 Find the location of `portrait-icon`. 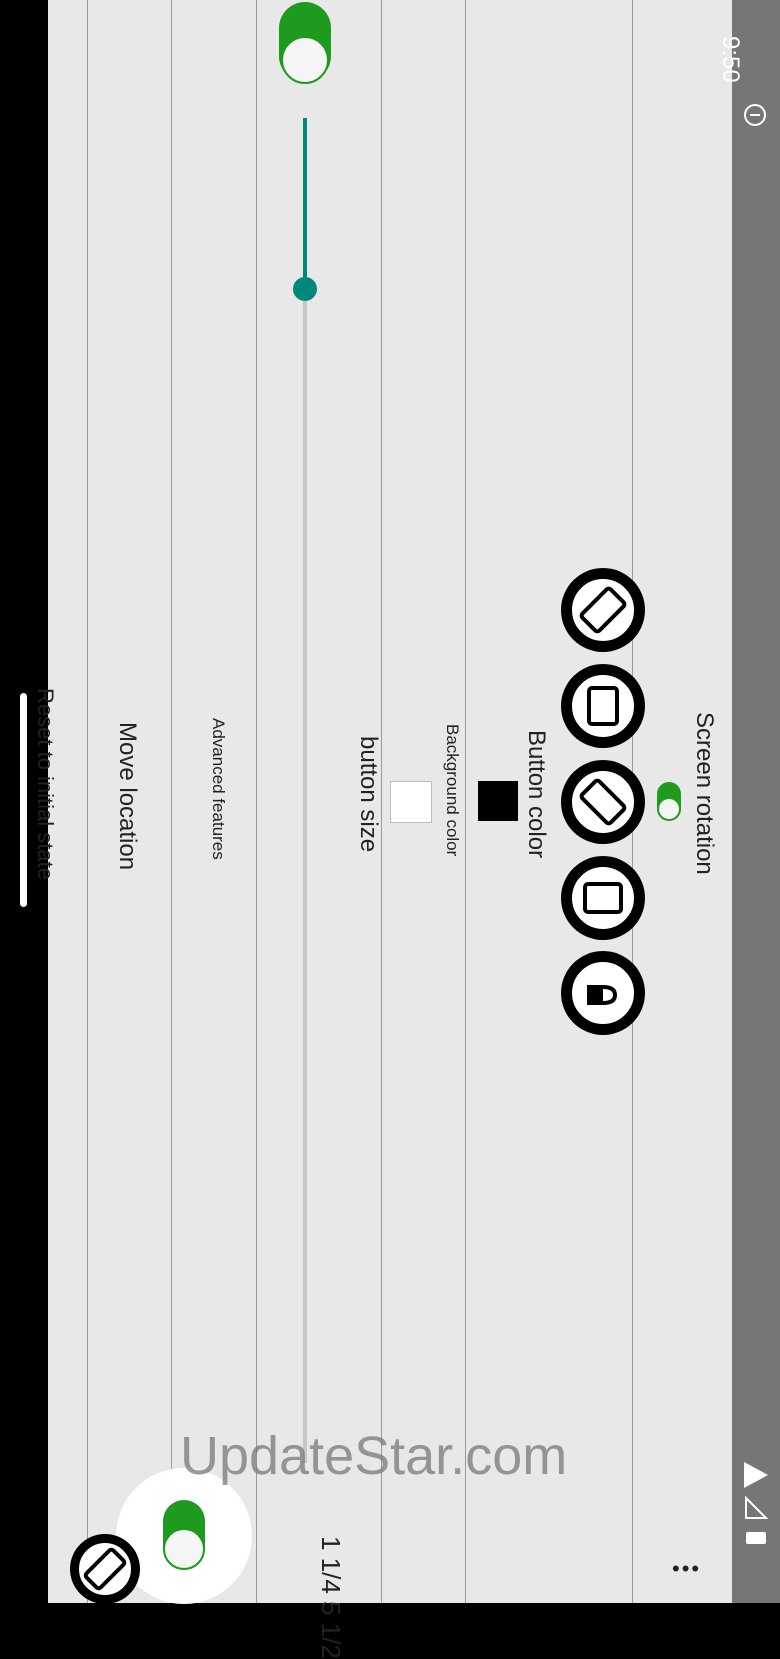

portrait-icon is located at coordinates (603, 898).